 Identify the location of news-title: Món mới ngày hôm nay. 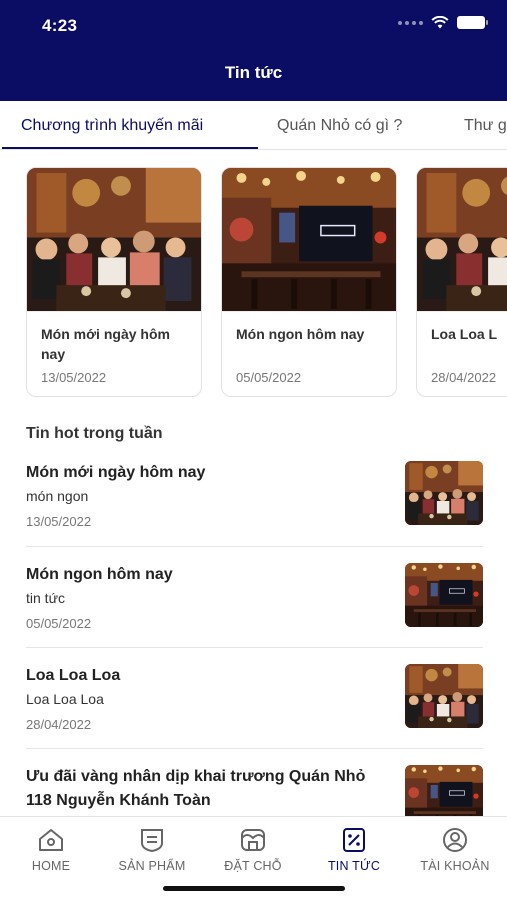
(116, 472).